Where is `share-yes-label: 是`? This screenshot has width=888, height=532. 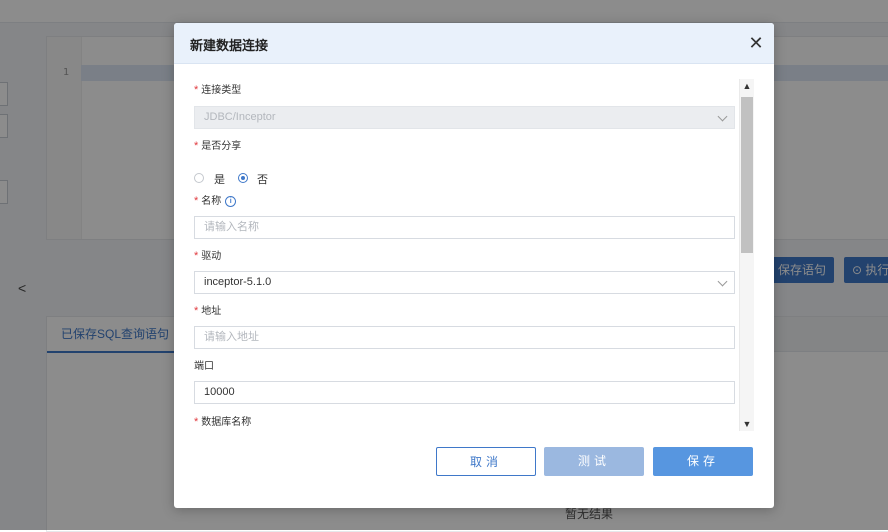
share-yes-label: 是 is located at coordinates (219, 179).